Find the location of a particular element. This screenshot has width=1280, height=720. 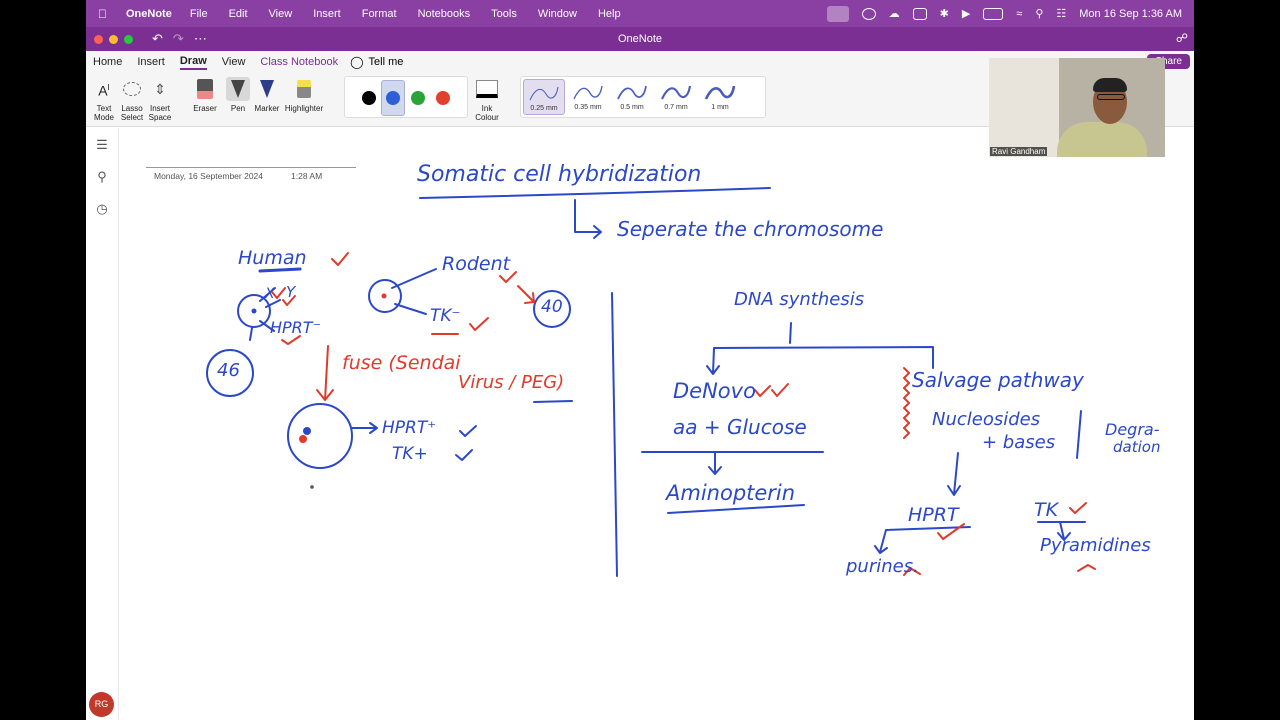

ink-colour-button: Ink Colour is located at coordinates (487, 99).